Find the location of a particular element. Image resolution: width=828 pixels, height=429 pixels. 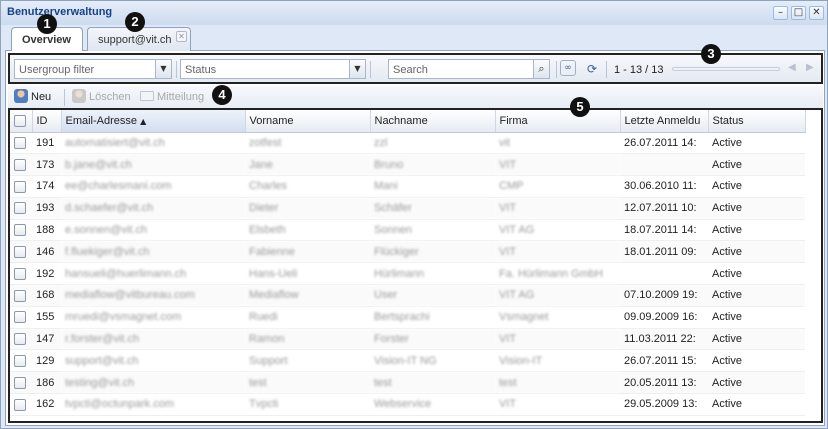

column-header-email: Email-Adresse ▲ is located at coordinates (153, 121).